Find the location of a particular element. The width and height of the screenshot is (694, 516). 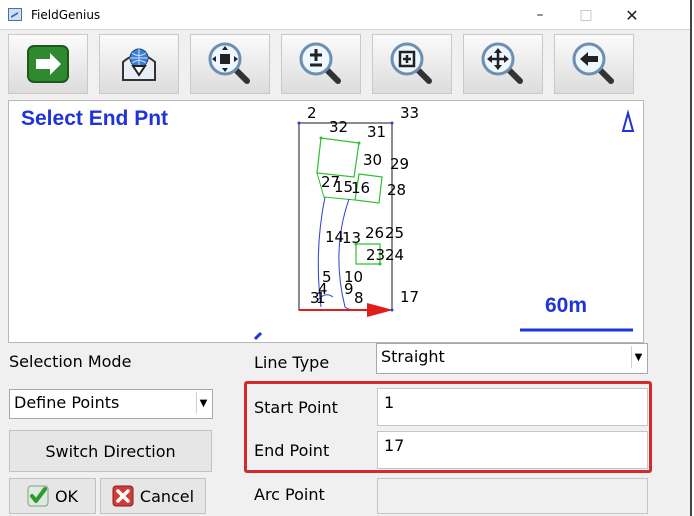

switch-direction-label: Switch Direction is located at coordinates (110, 451).